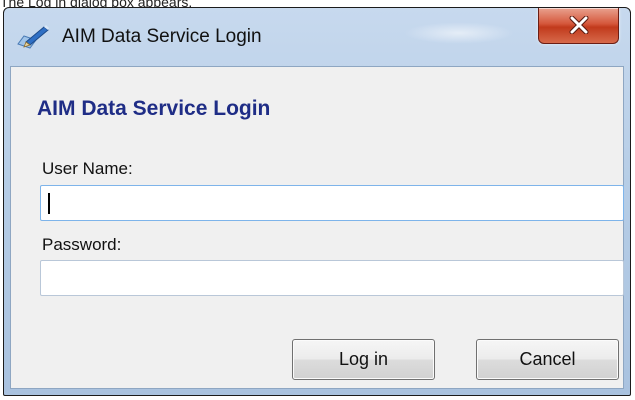 This screenshot has height=400, width=635. What do you see at coordinates (49, 203) in the screenshot?
I see `text-caret` at bounding box center [49, 203].